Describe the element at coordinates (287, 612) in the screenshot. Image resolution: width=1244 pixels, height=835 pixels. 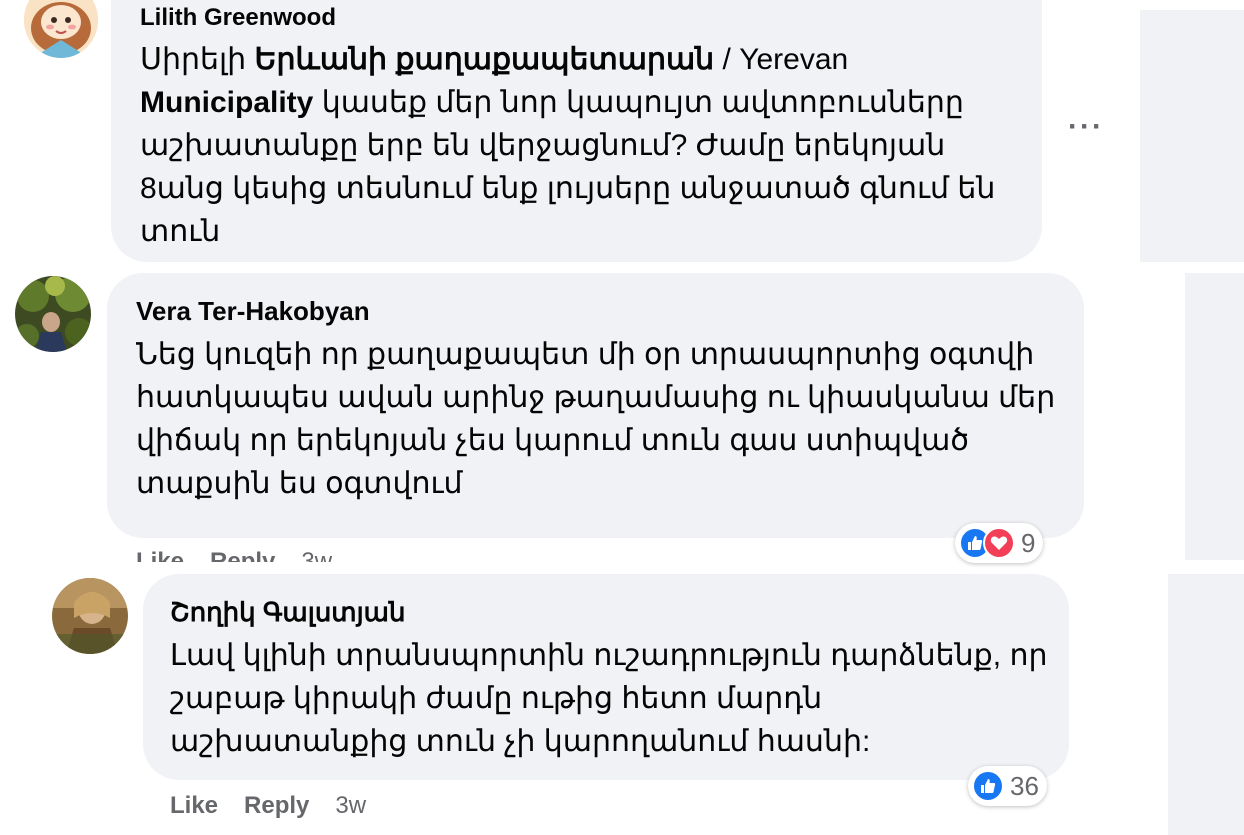
I see `comment-author: Շողիկ Գալստյան` at that location.